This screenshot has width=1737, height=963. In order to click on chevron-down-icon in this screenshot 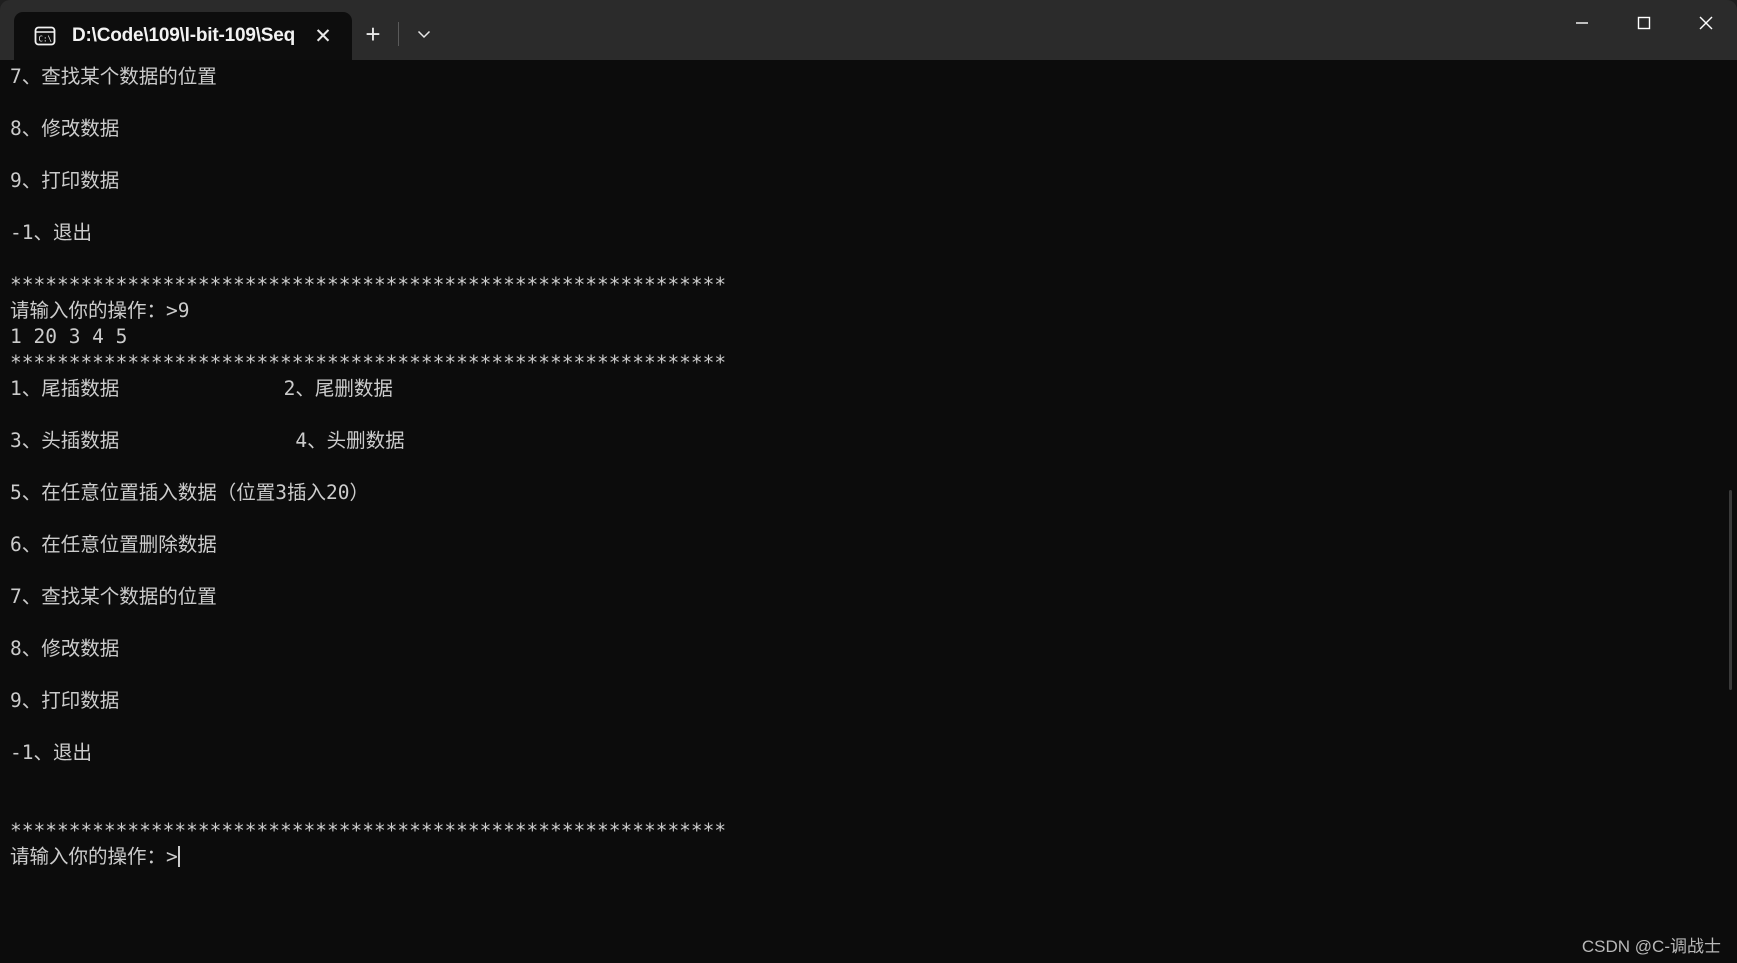, I will do `click(424, 34)`.